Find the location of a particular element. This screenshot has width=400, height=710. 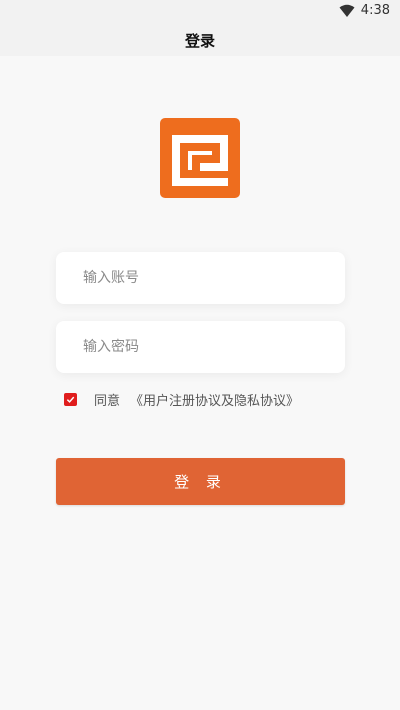

agreement-row: 同意 《用户注册协议及隐私协议》 is located at coordinates (181, 399).